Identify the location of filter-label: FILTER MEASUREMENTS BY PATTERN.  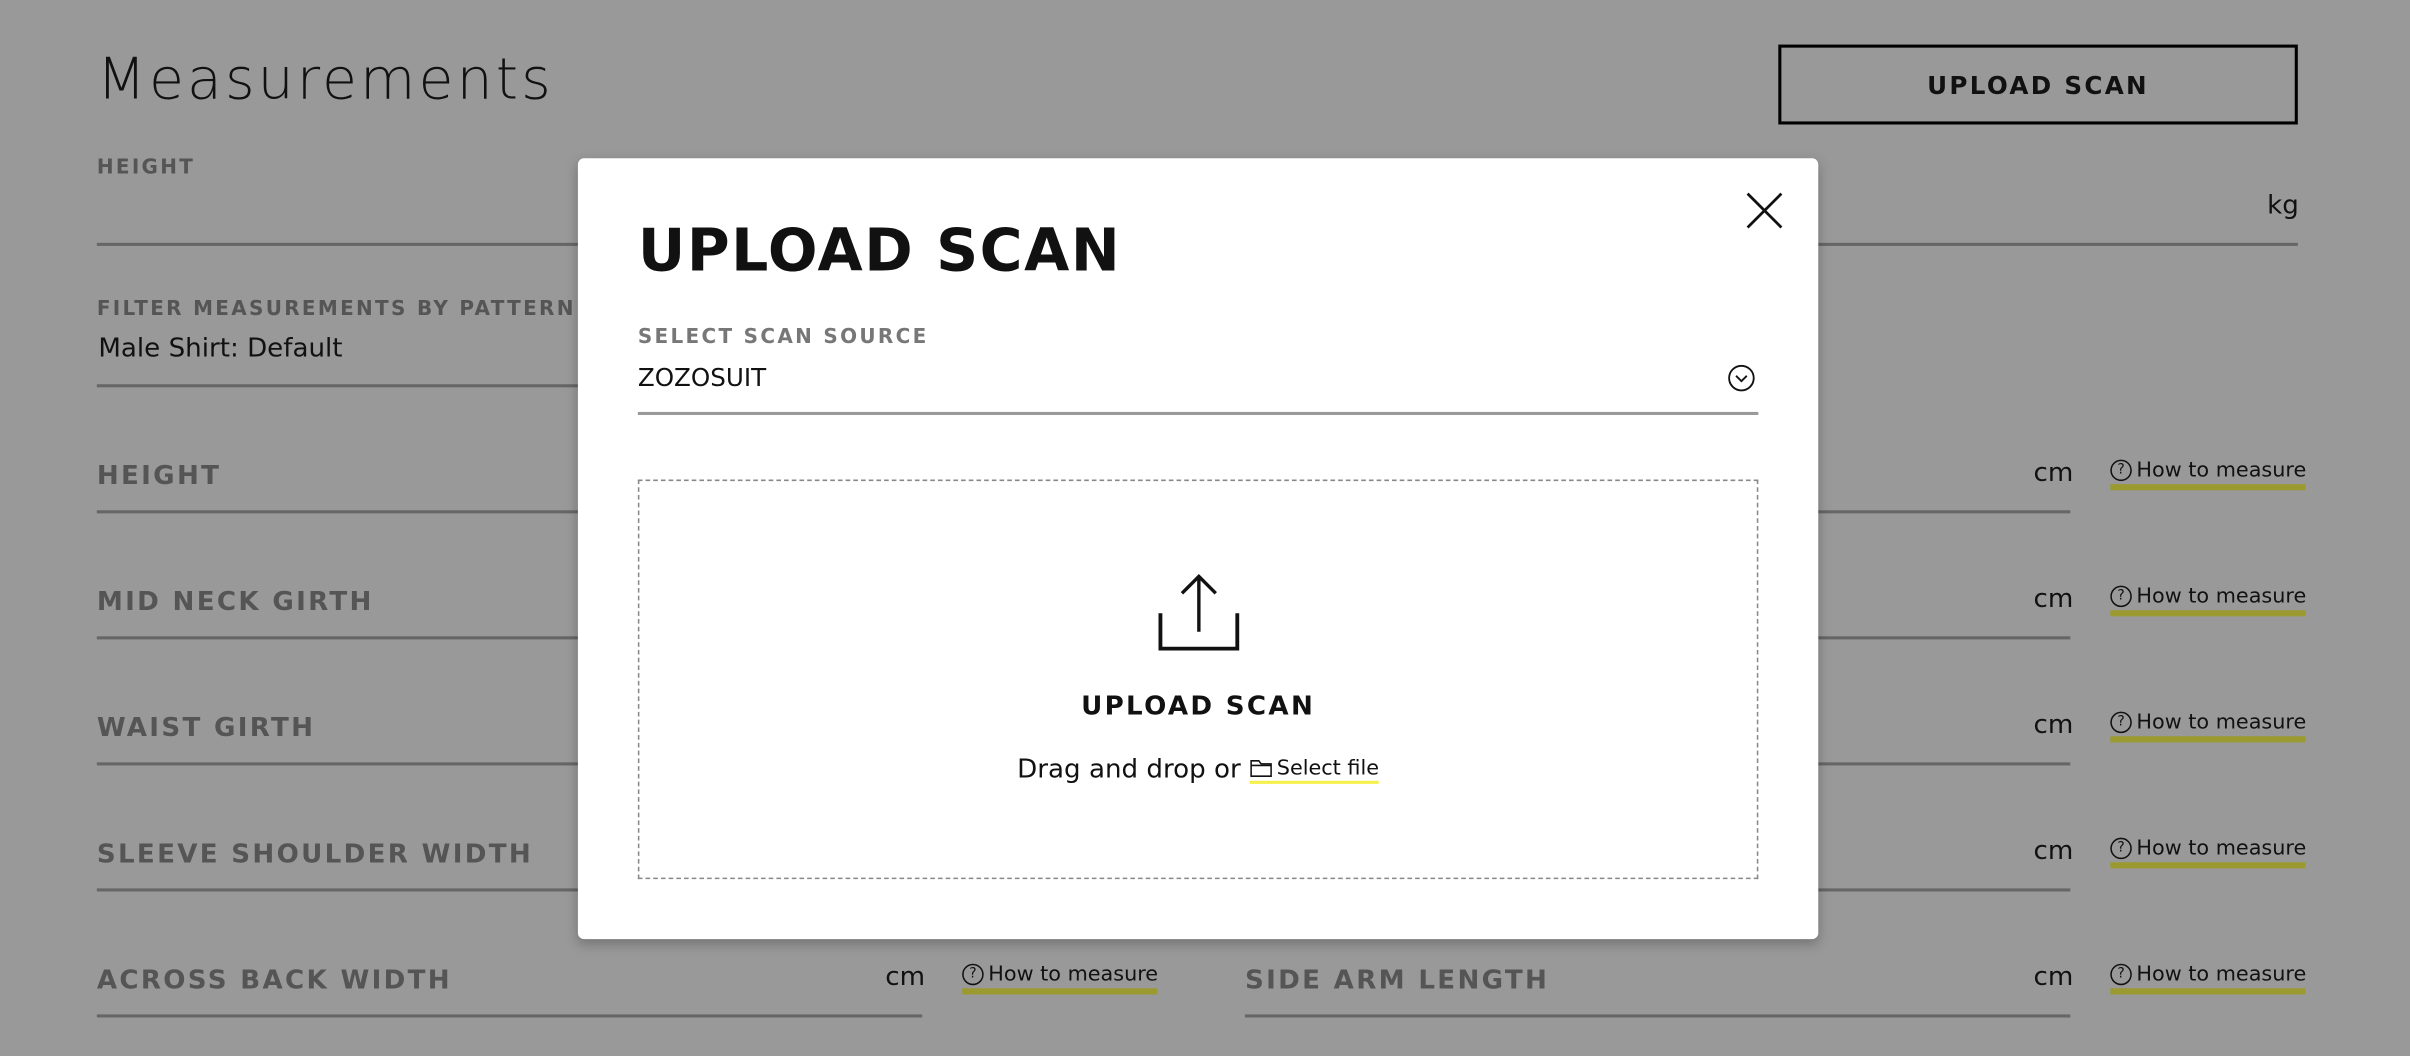
(336, 310).